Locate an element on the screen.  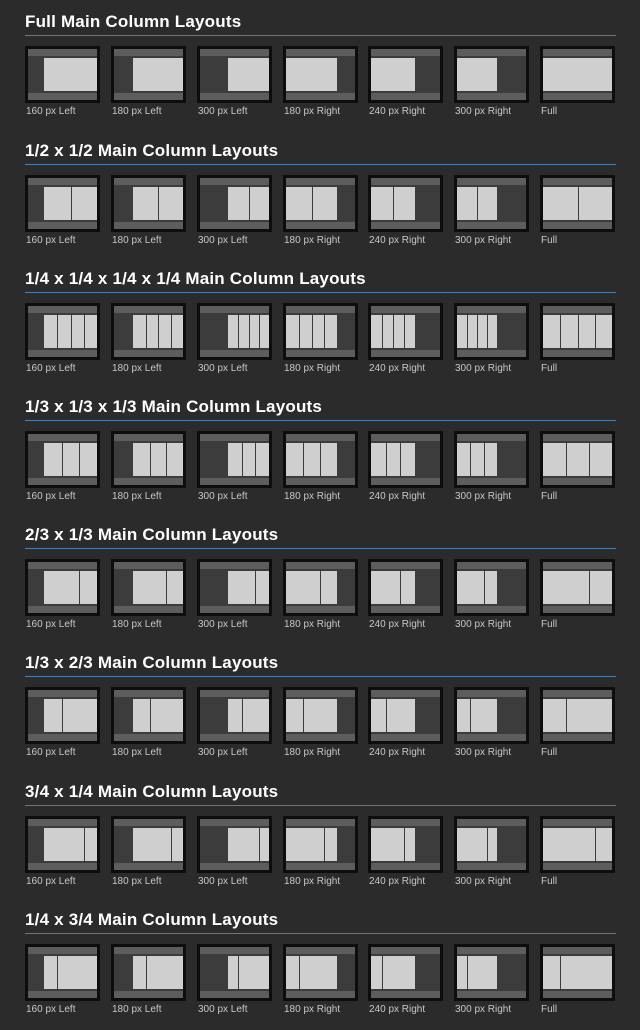
layout-option-three-quarter-one-quarter-240-px-right: 240 px Right is located at coordinates (405, 851).